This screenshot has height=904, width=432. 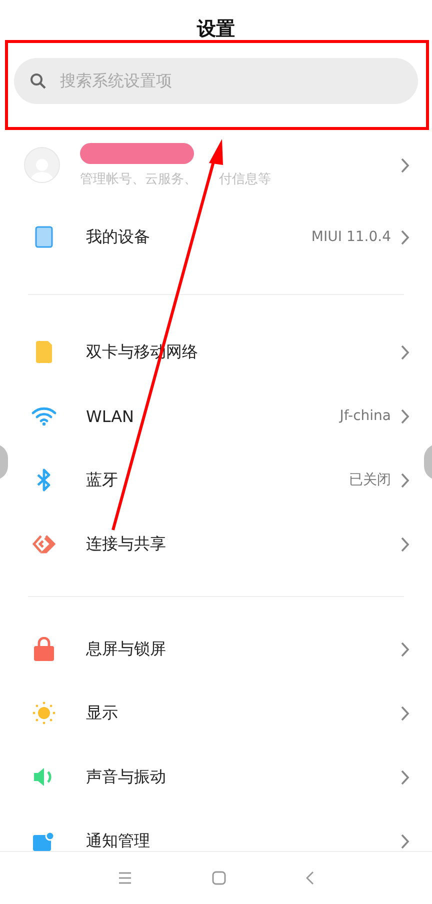 What do you see at coordinates (351, 237) in the screenshot?
I see `row-value: MIUI 11.0.4` at bounding box center [351, 237].